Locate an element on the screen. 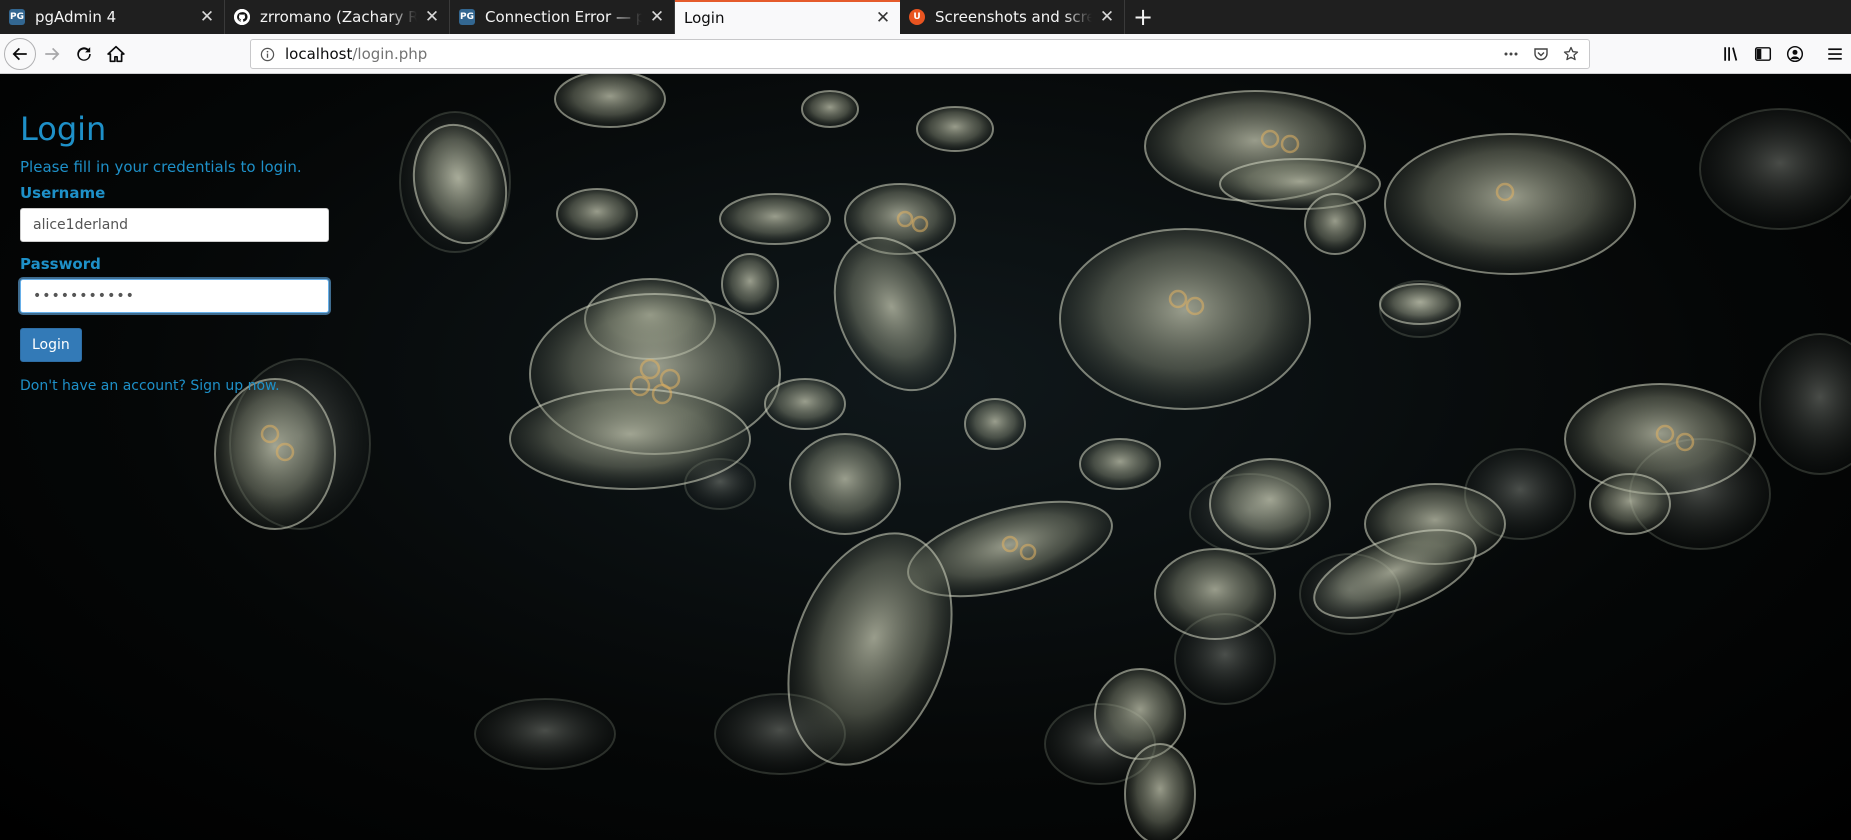  url-host: localhost is located at coordinates (319, 54).